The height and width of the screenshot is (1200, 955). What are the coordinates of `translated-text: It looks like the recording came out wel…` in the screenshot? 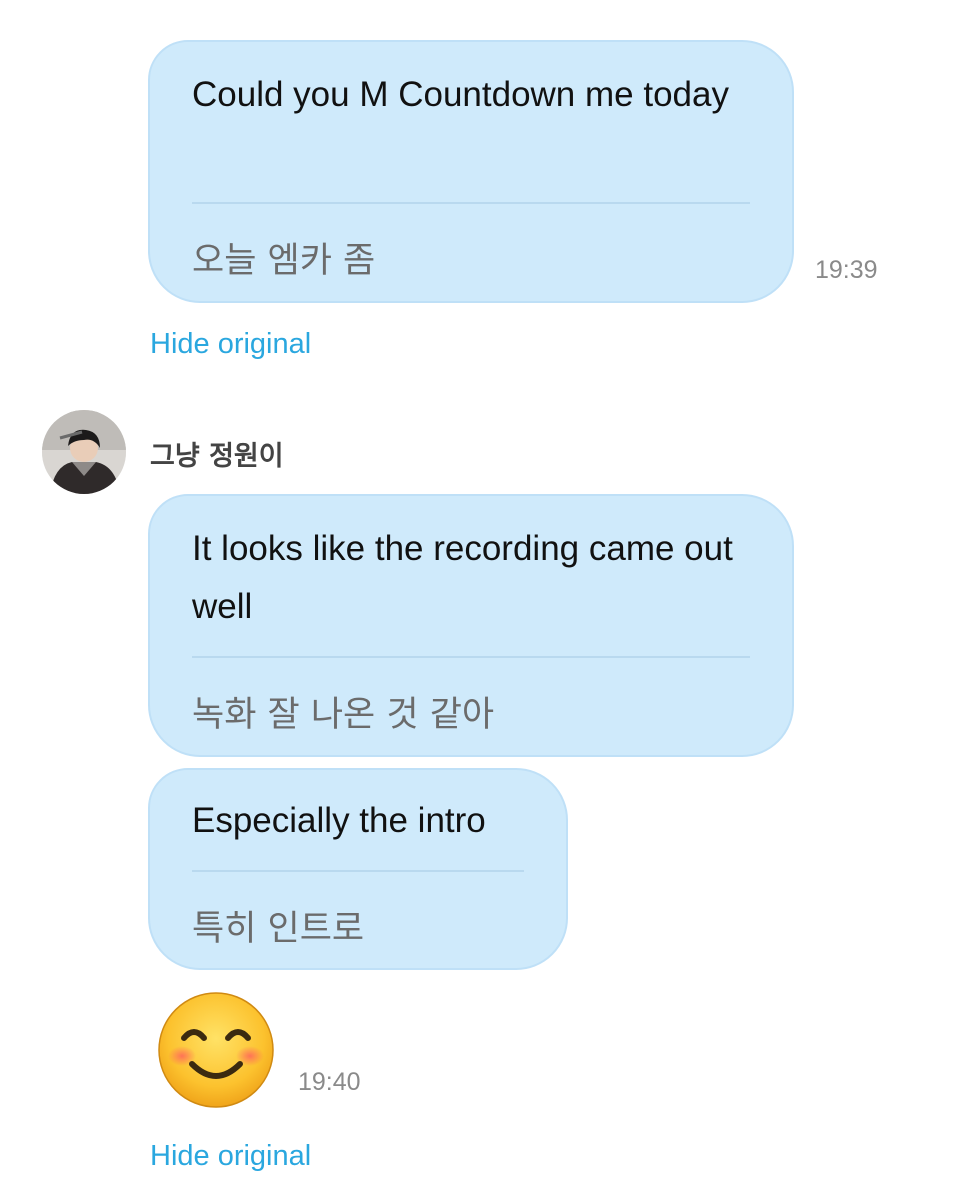 It's located at (462, 577).